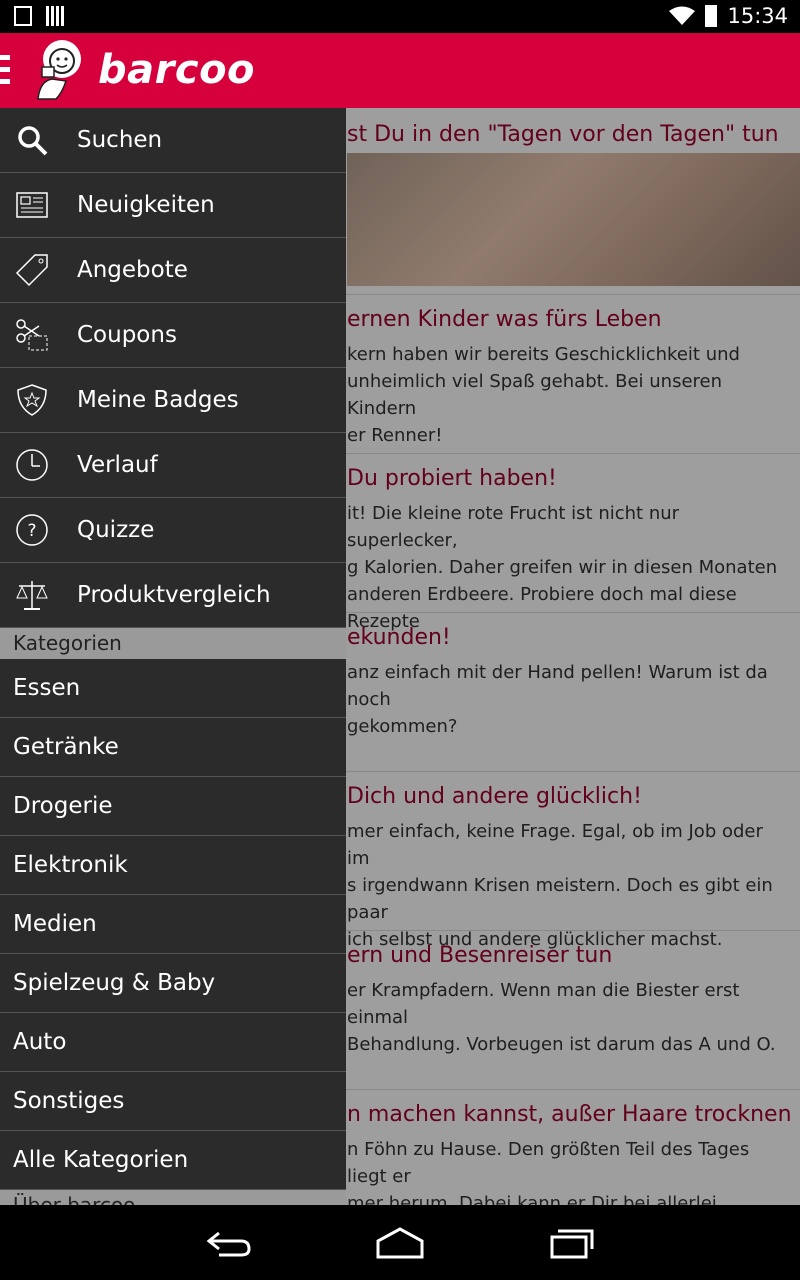  I want to click on barcoo-mascot-logo, so click(62, 70).